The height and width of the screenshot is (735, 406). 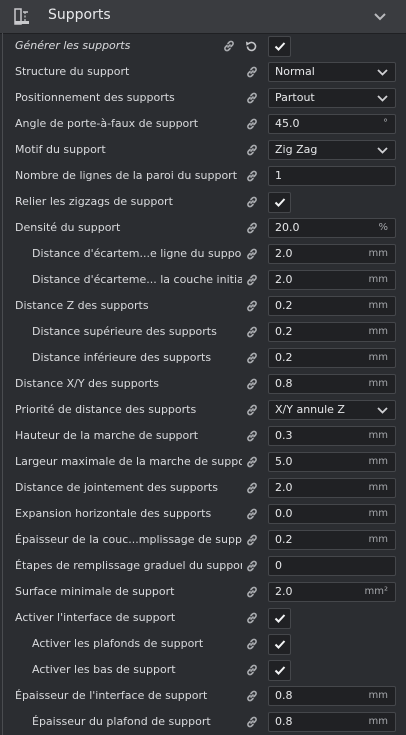 What do you see at coordinates (203, 696) in the screenshot?
I see `setting-row-epaisseur-de-l-interface-de-support: Épaisseur de l'interface de support 0.8 mm` at bounding box center [203, 696].